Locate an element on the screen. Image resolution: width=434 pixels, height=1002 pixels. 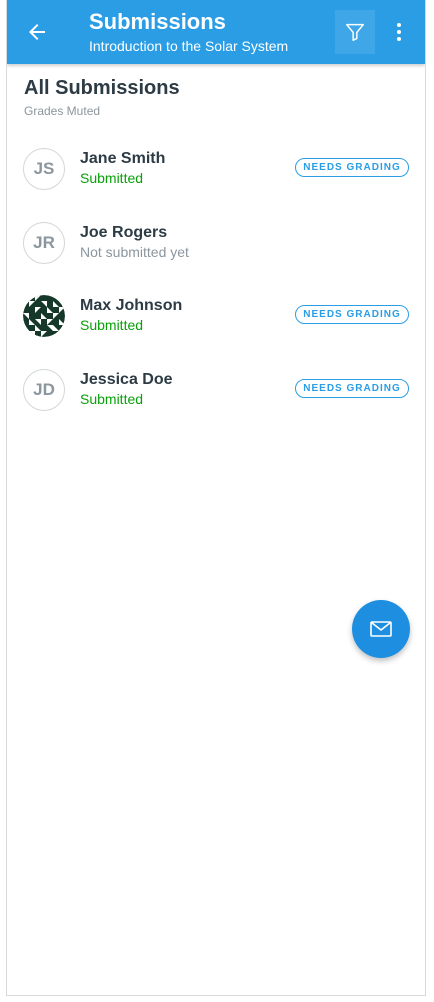
filter-button is located at coordinates (355, 32).